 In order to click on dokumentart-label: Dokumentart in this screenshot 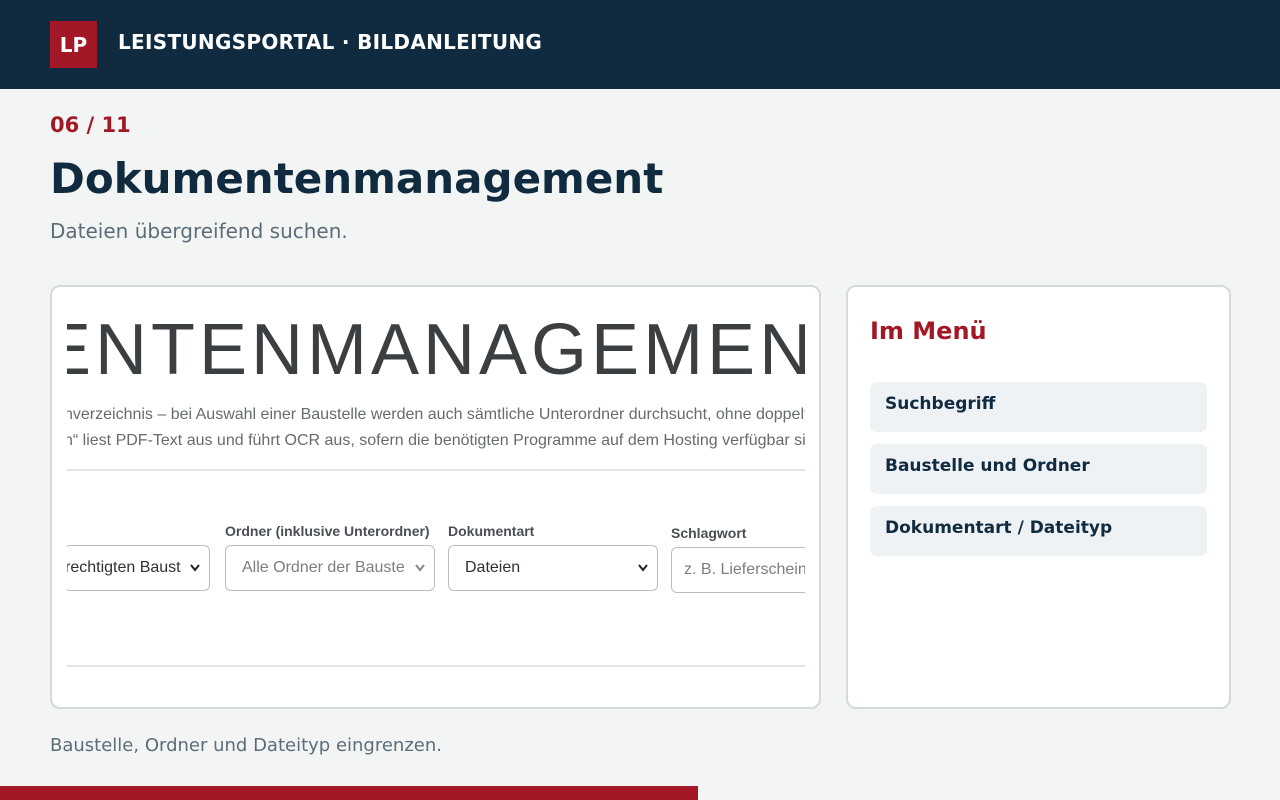, I will do `click(491, 531)`.